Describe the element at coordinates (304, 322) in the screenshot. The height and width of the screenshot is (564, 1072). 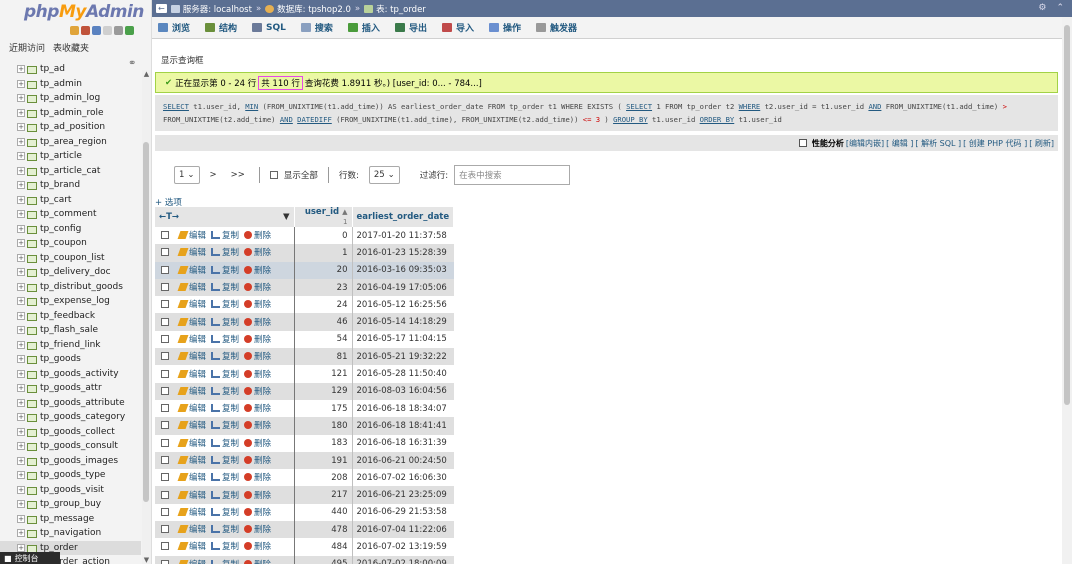
I see `table-row: 编辑 复制 删除 46 2016-05-14 14:18:29` at that location.